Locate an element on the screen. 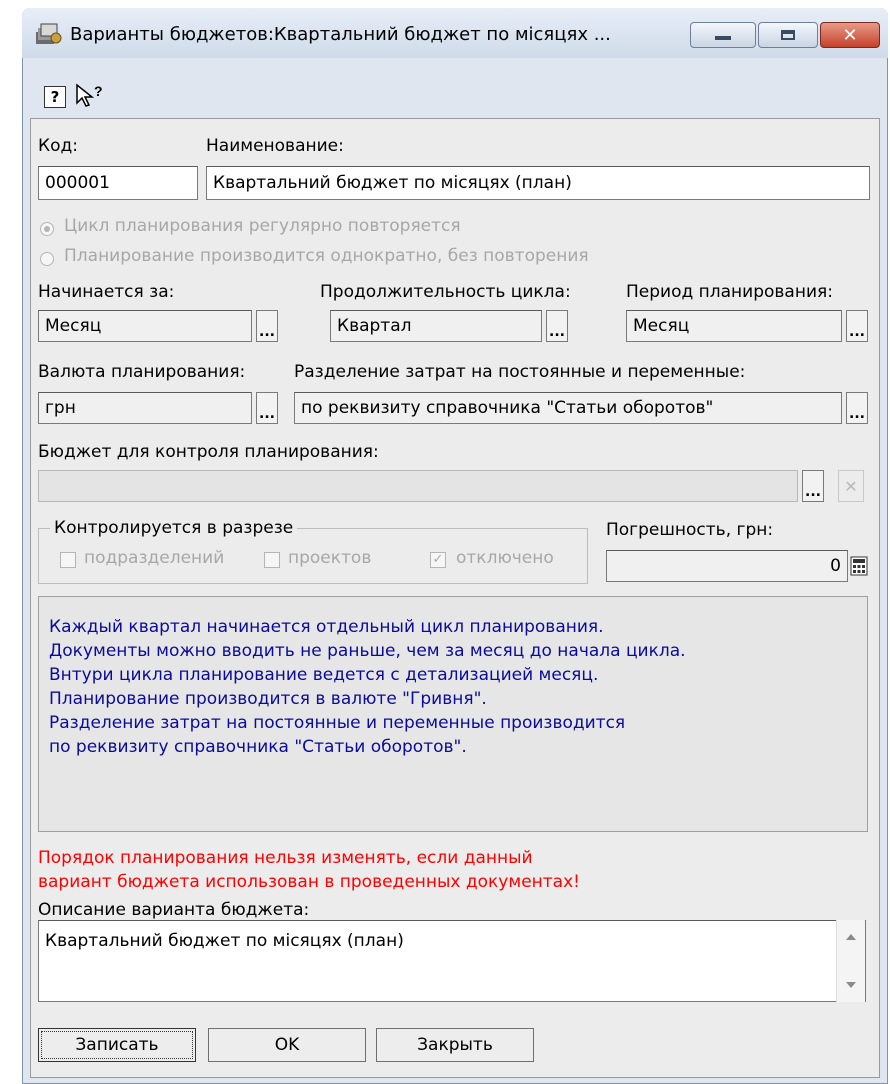 This screenshot has width=890, height=1084. projects-checkbox-label: проектов is located at coordinates (330, 558).